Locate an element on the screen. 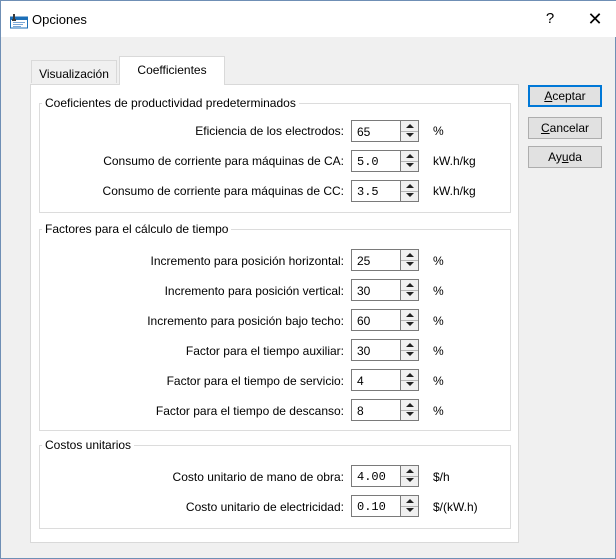  button-label-post: ancelar is located at coordinates (569, 128).